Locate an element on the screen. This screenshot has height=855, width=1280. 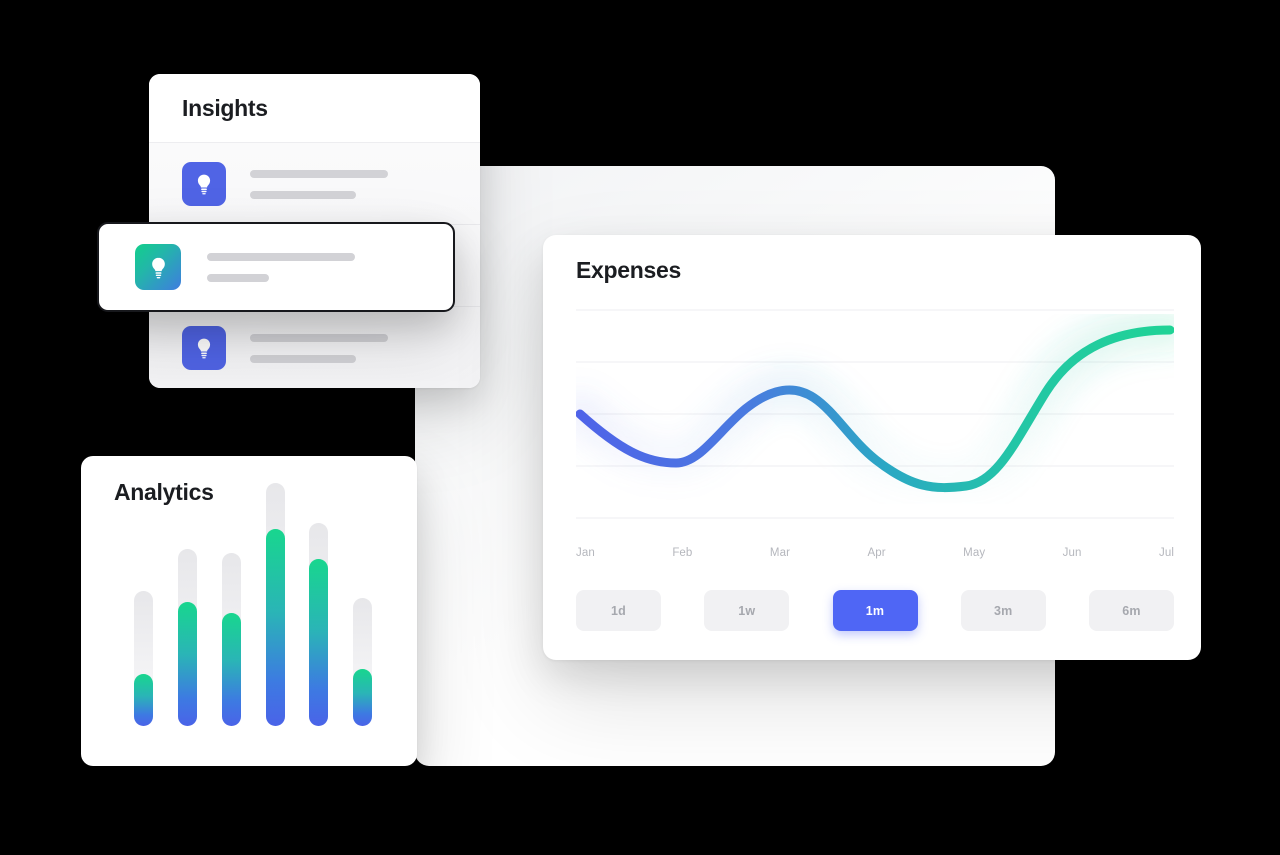
expenses-line-chart is located at coordinates (875, 412).